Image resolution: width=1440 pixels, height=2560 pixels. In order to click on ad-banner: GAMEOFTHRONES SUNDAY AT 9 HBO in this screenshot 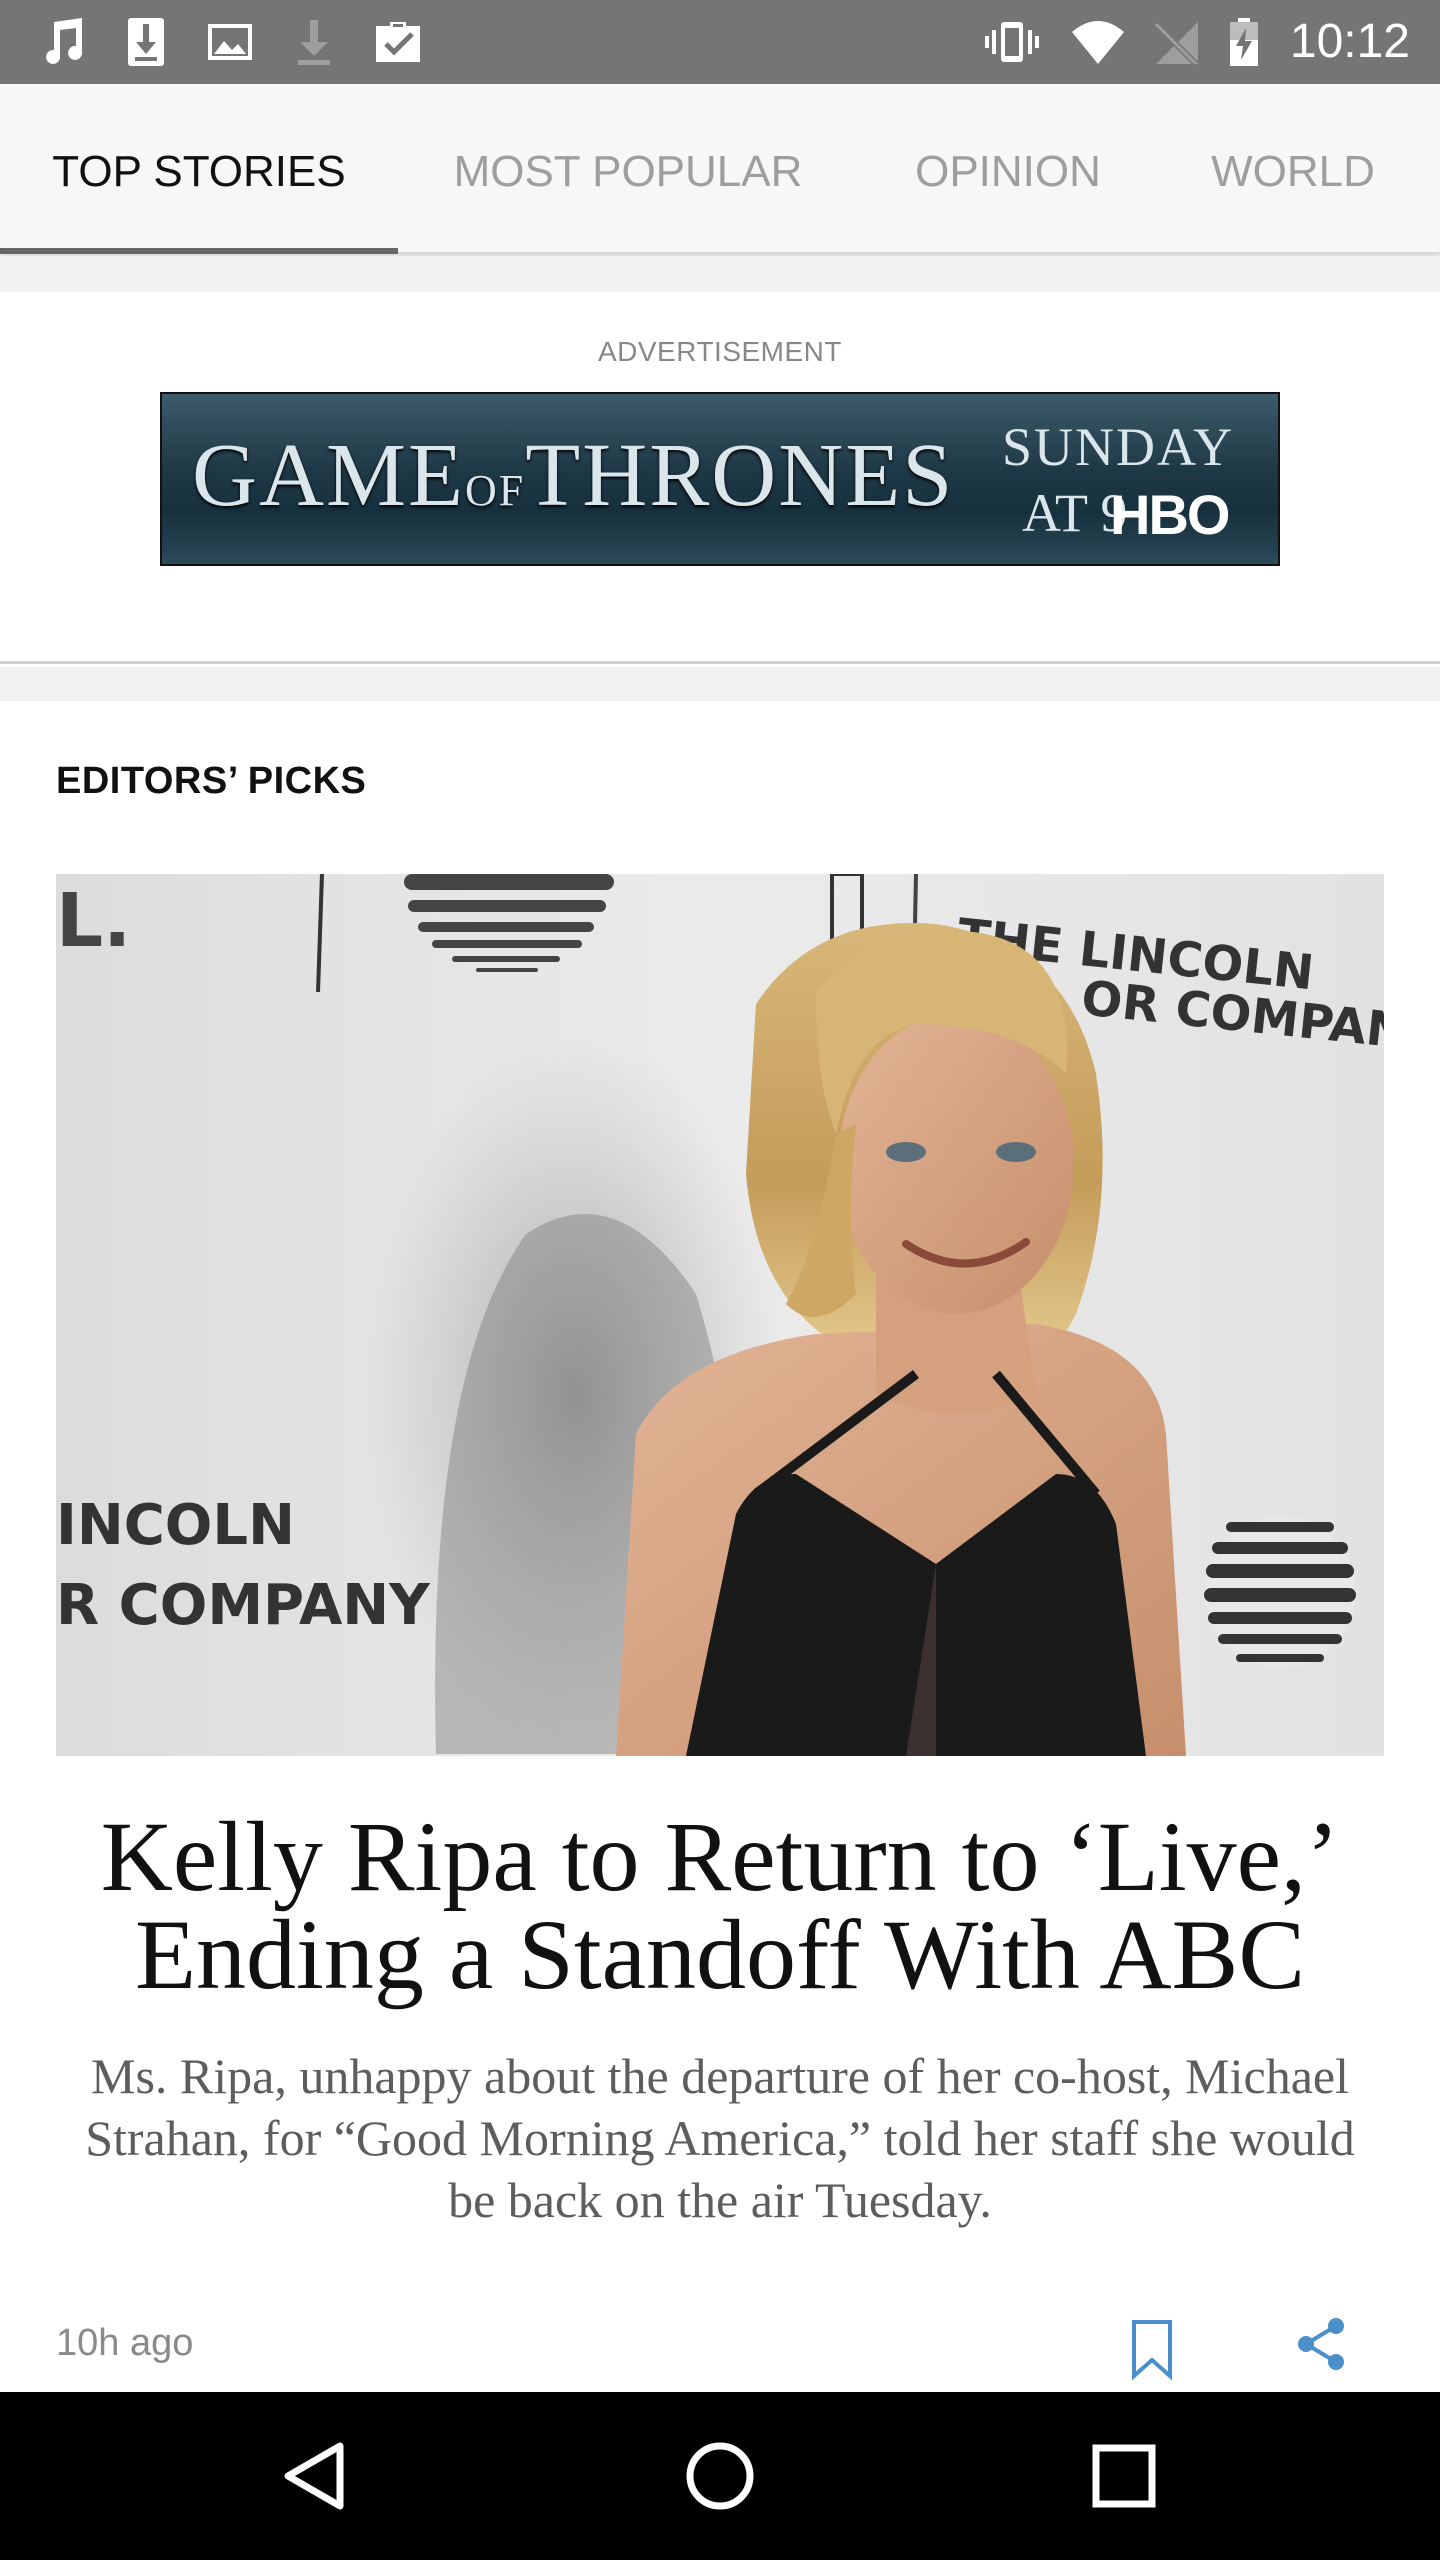, I will do `click(720, 479)`.